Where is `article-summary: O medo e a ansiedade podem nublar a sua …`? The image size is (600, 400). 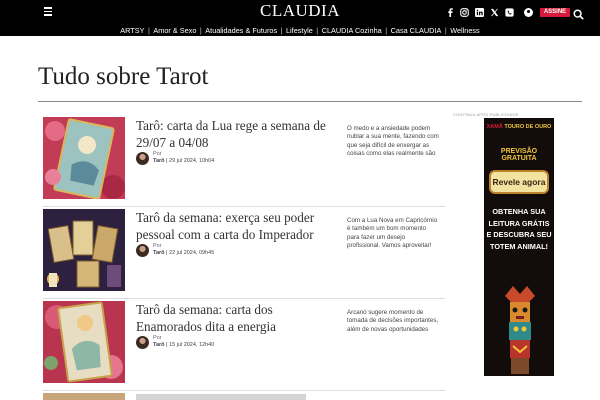
article-summary: O medo e a ansiedade podem nublar a sua … is located at coordinates (393, 141).